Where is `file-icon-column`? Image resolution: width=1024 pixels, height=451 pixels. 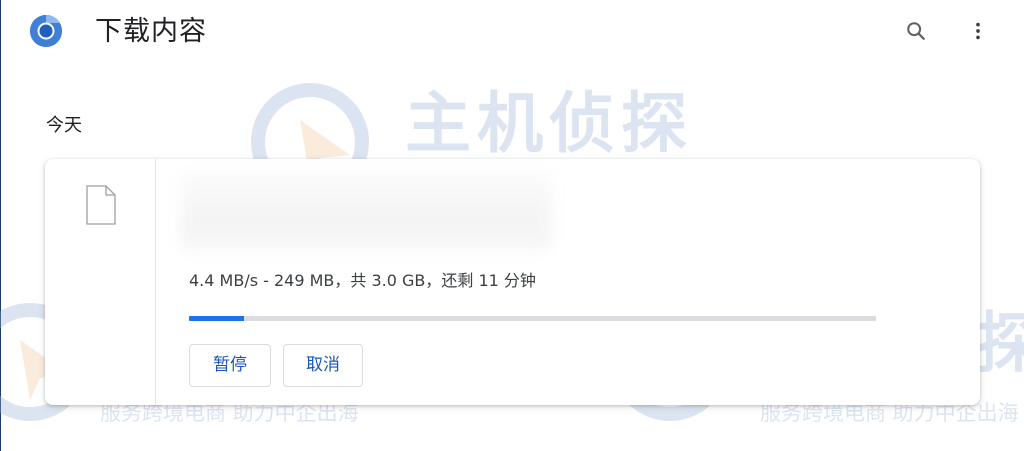 file-icon-column is located at coordinates (100, 282).